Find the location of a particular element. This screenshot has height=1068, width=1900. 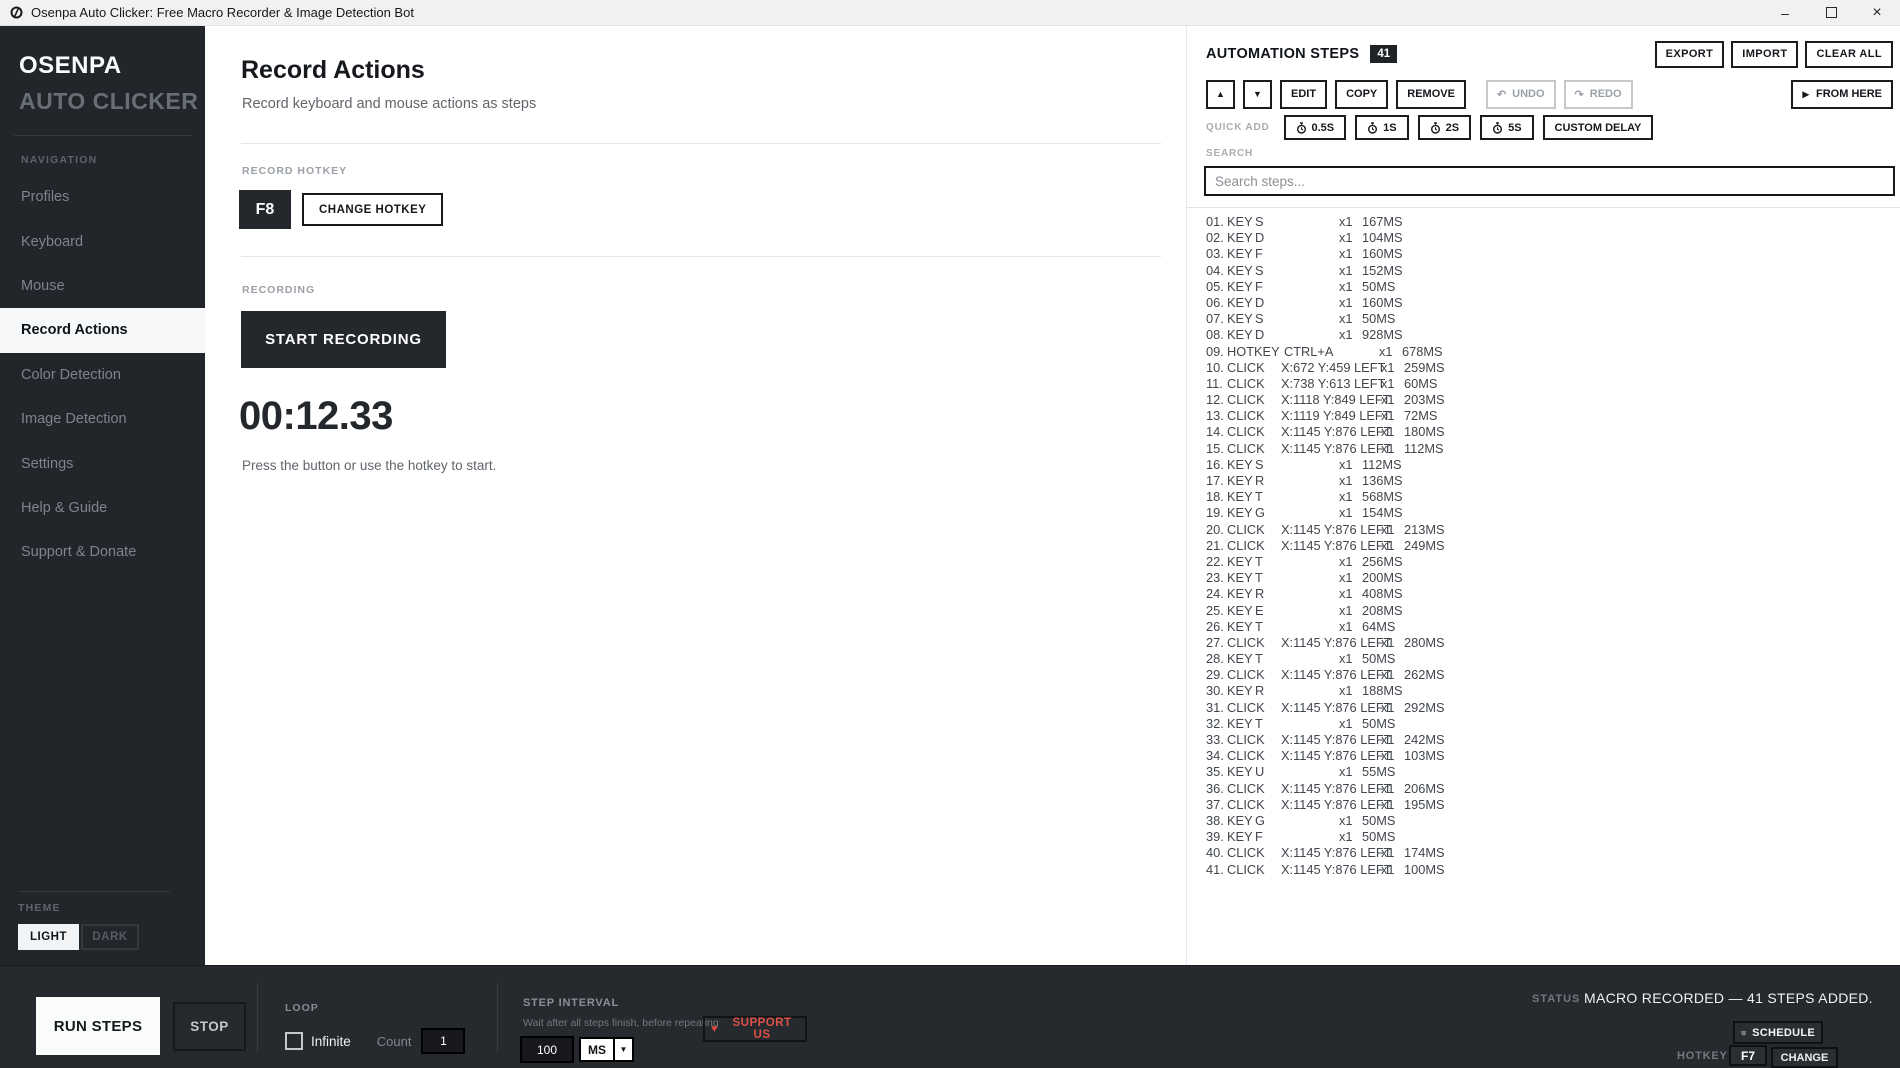

from-here-button: ▶ FROM HERE is located at coordinates (1842, 94).